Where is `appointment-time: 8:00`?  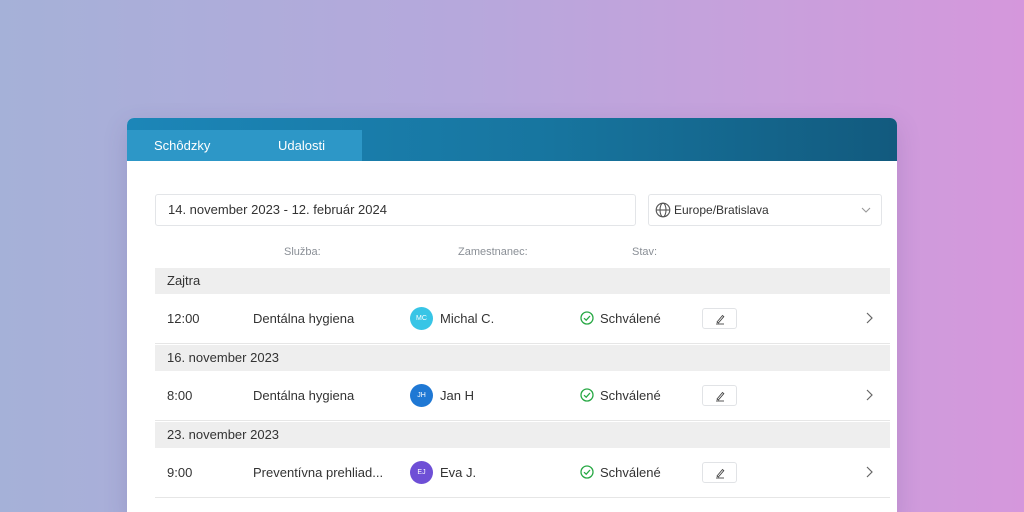
appointment-time: 8:00 is located at coordinates (180, 395).